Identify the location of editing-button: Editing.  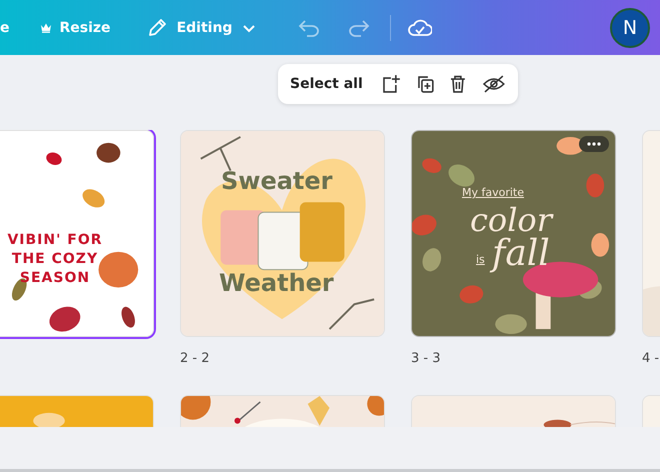
(201, 28).